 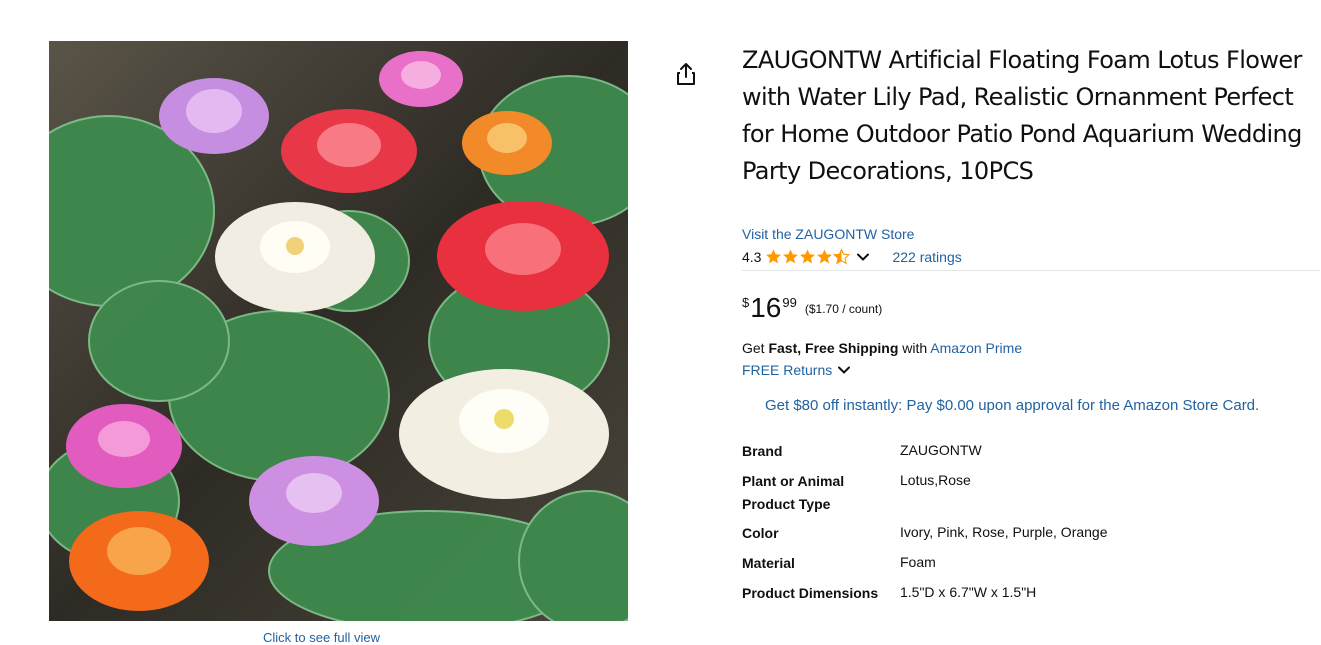 I want to click on spec-value: 1.5"D x 6.7"W x 1.5"H, so click(x=968, y=592).